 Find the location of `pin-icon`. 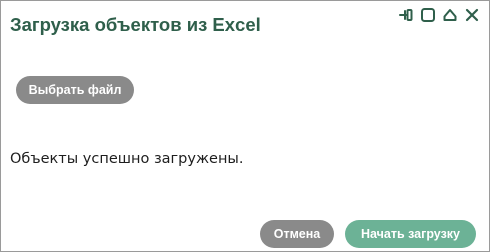

pin-icon is located at coordinates (406, 15).